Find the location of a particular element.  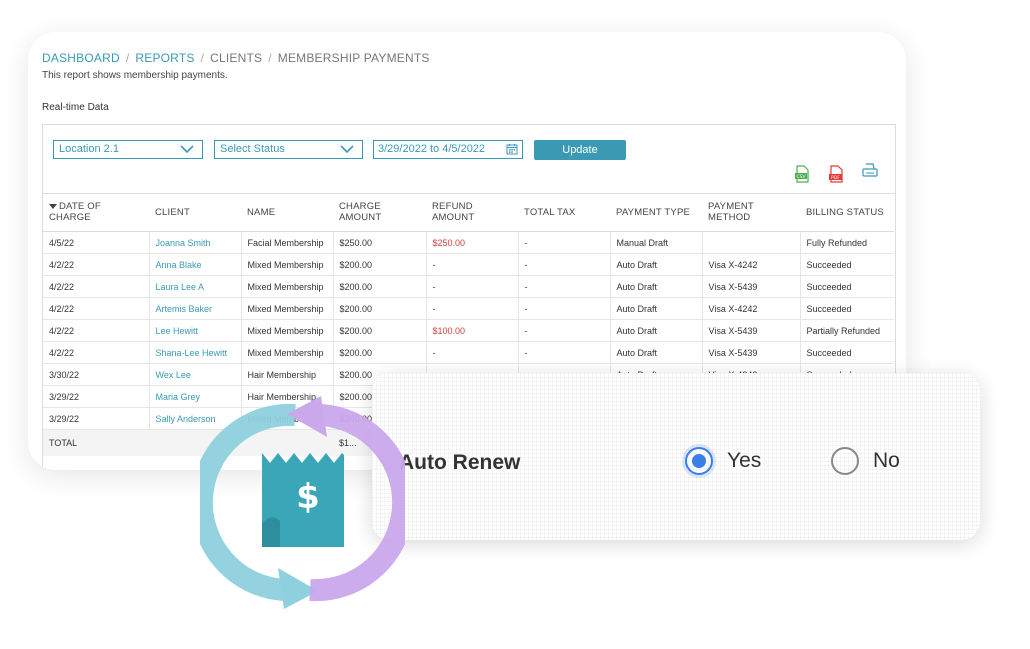

column-header-charge: CHARGE AMOUNT is located at coordinates (379, 212).